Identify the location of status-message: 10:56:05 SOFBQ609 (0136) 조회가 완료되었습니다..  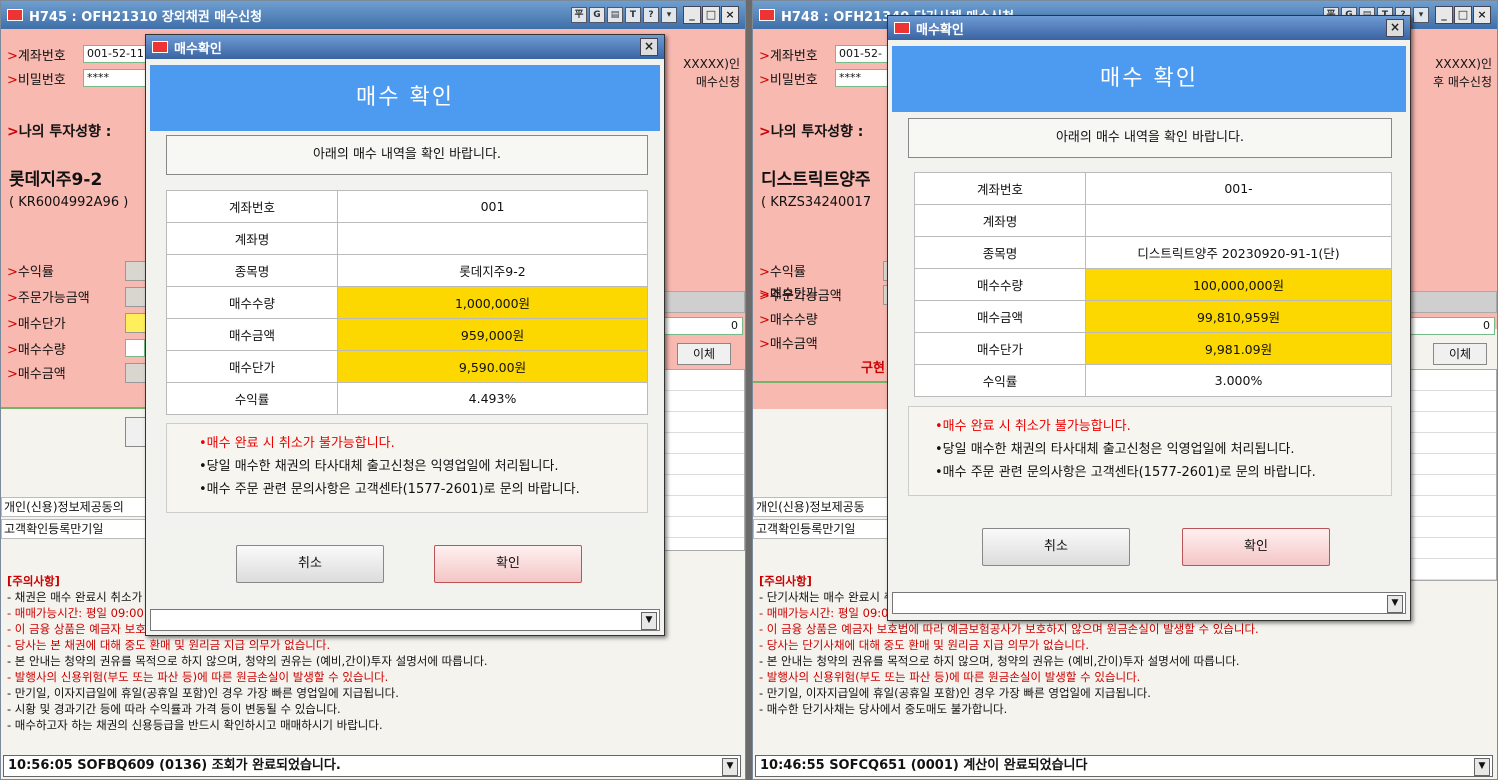
(174, 765).